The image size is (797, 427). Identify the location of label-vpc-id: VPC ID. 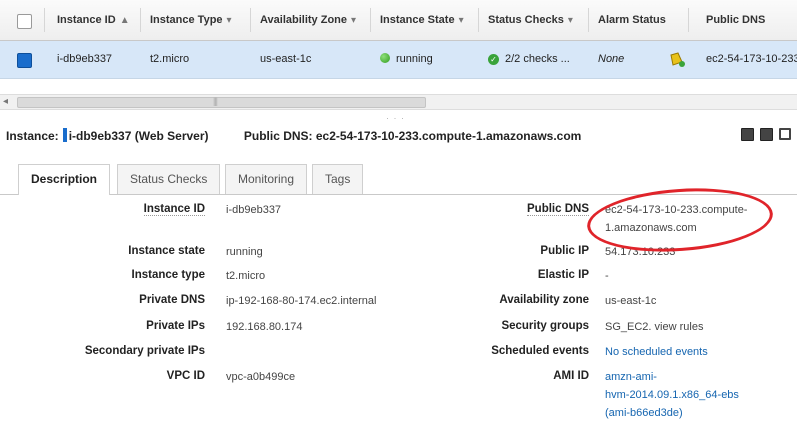
(185, 376).